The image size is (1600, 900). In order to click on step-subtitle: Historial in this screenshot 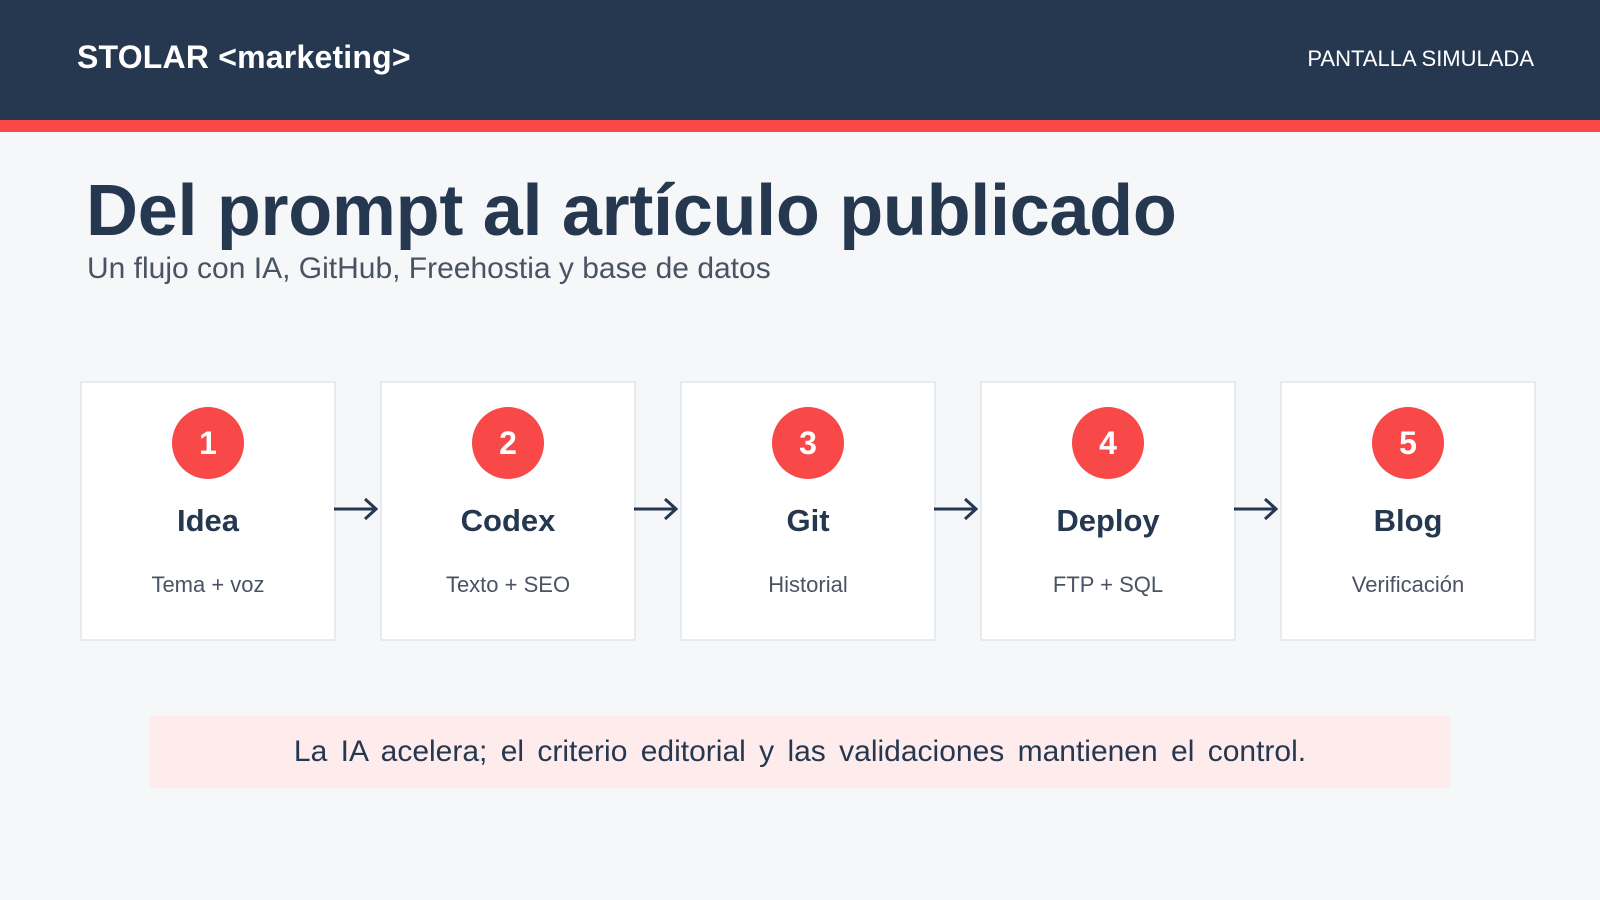, I will do `click(808, 584)`.